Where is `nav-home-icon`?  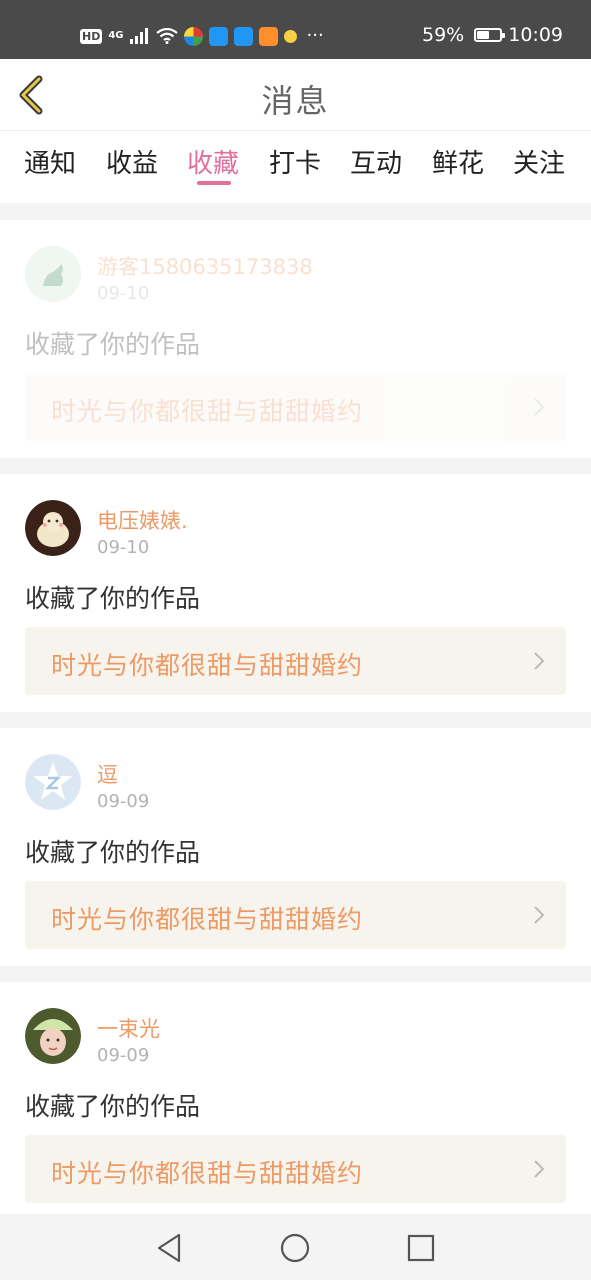 nav-home-icon is located at coordinates (295, 1248).